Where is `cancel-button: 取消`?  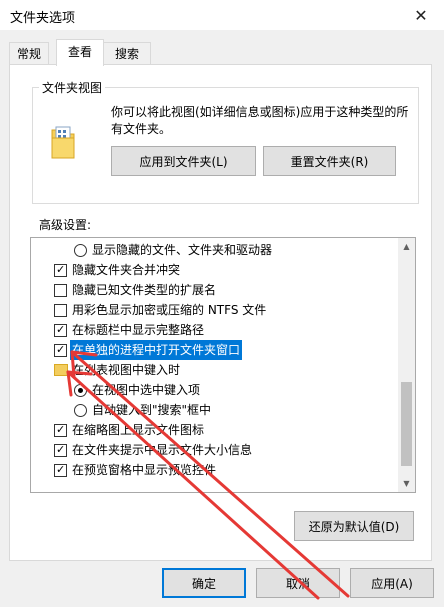 cancel-button: 取消 is located at coordinates (298, 583).